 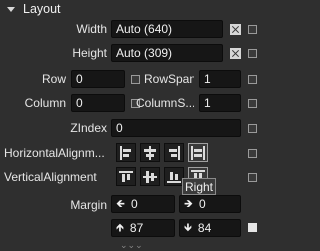 I want to click on valign-top-button, so click(x=126, y=176).